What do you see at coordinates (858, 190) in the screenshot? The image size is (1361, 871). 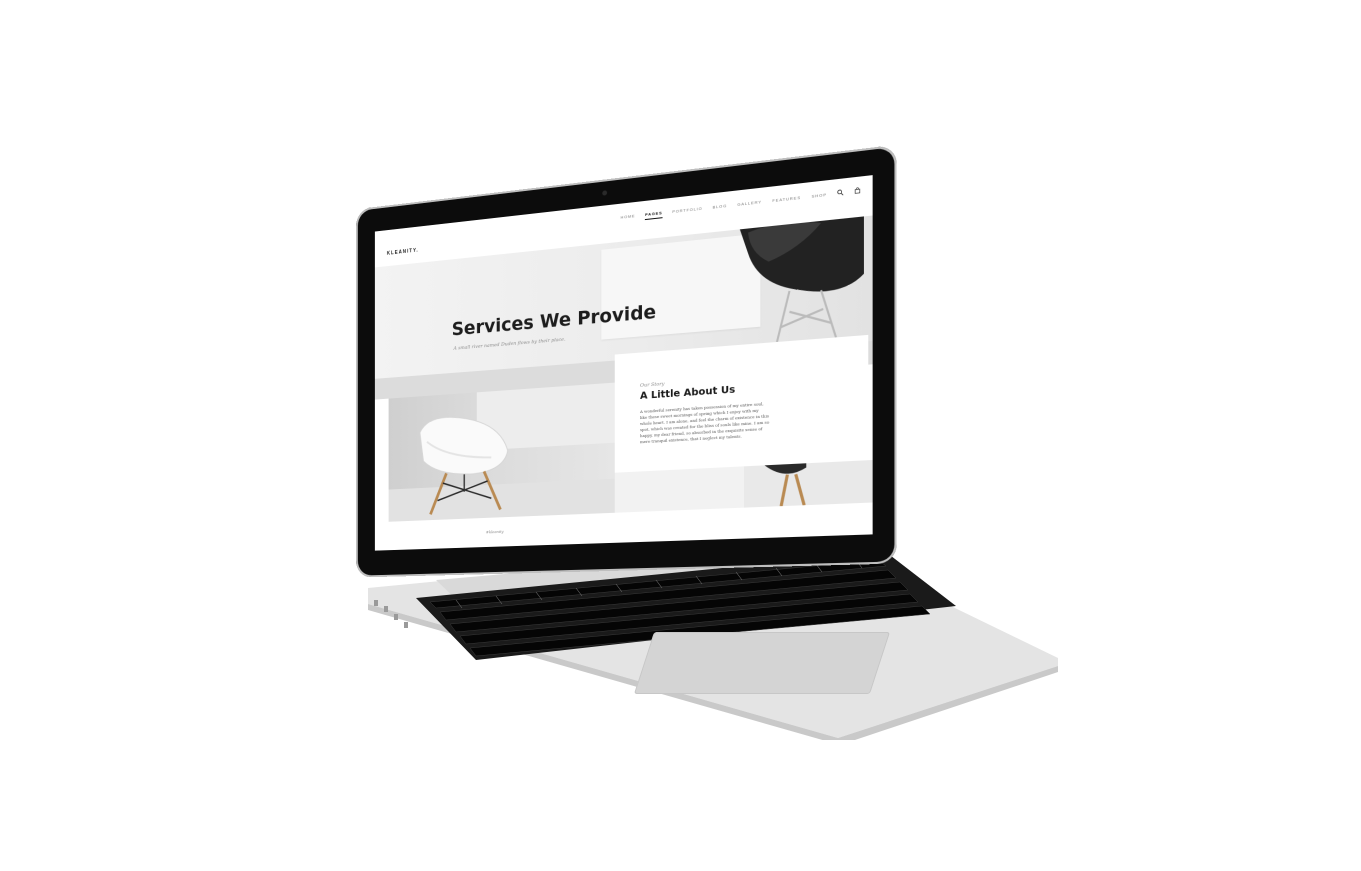 I see `cart-icon` at bounding box center [858, 190].